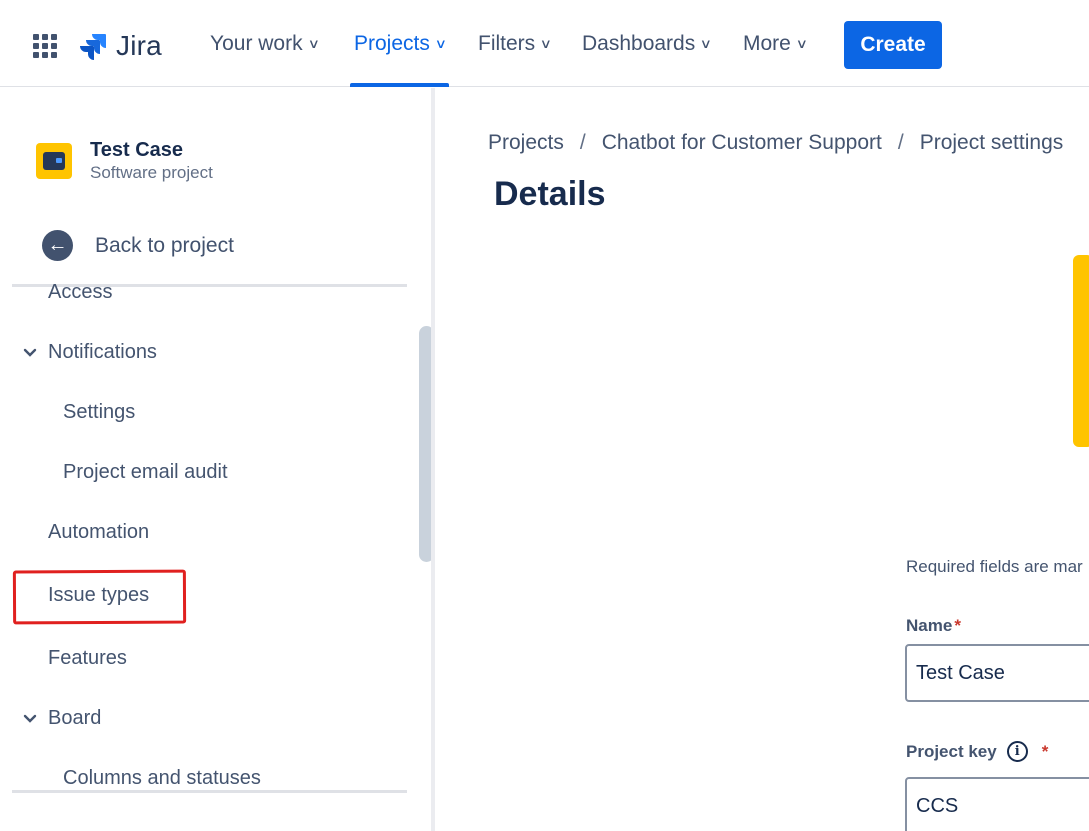 The width and height of the screenshot is (1089, 831). I want to click on create-button: Create, so click(893, 45).